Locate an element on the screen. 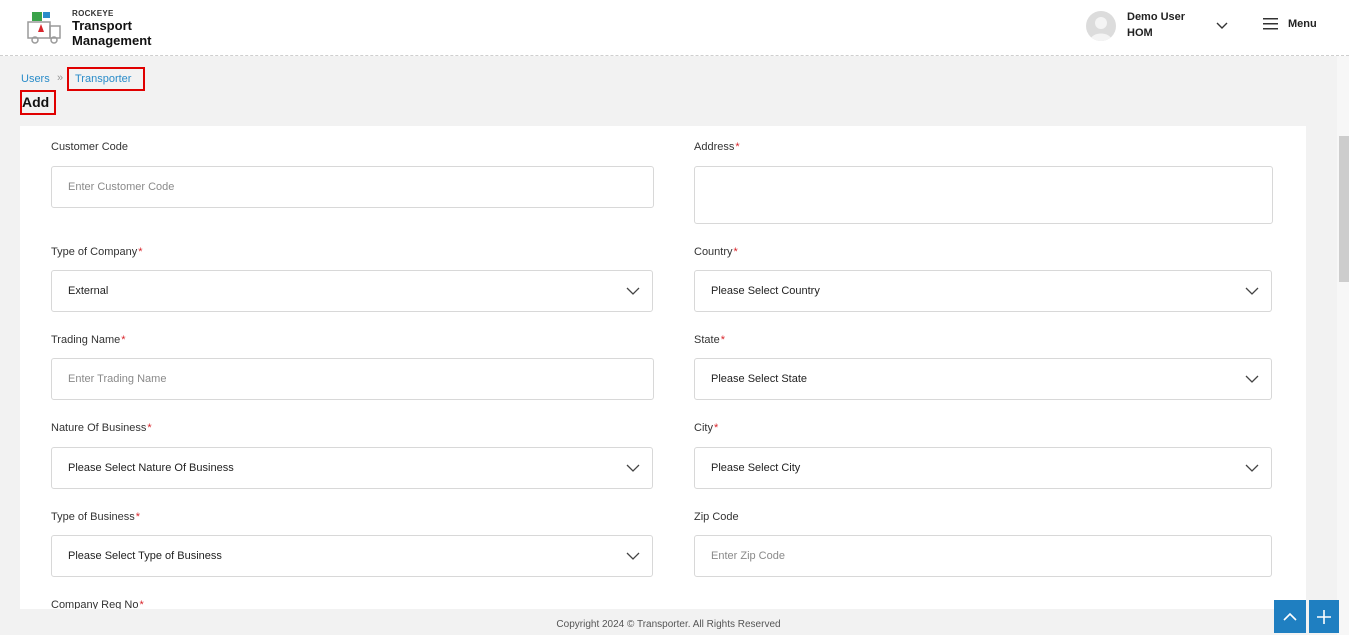 This screenshot has width=1349, height=635. zip-code-label: Zip Code is located at coordinates (716, 517).